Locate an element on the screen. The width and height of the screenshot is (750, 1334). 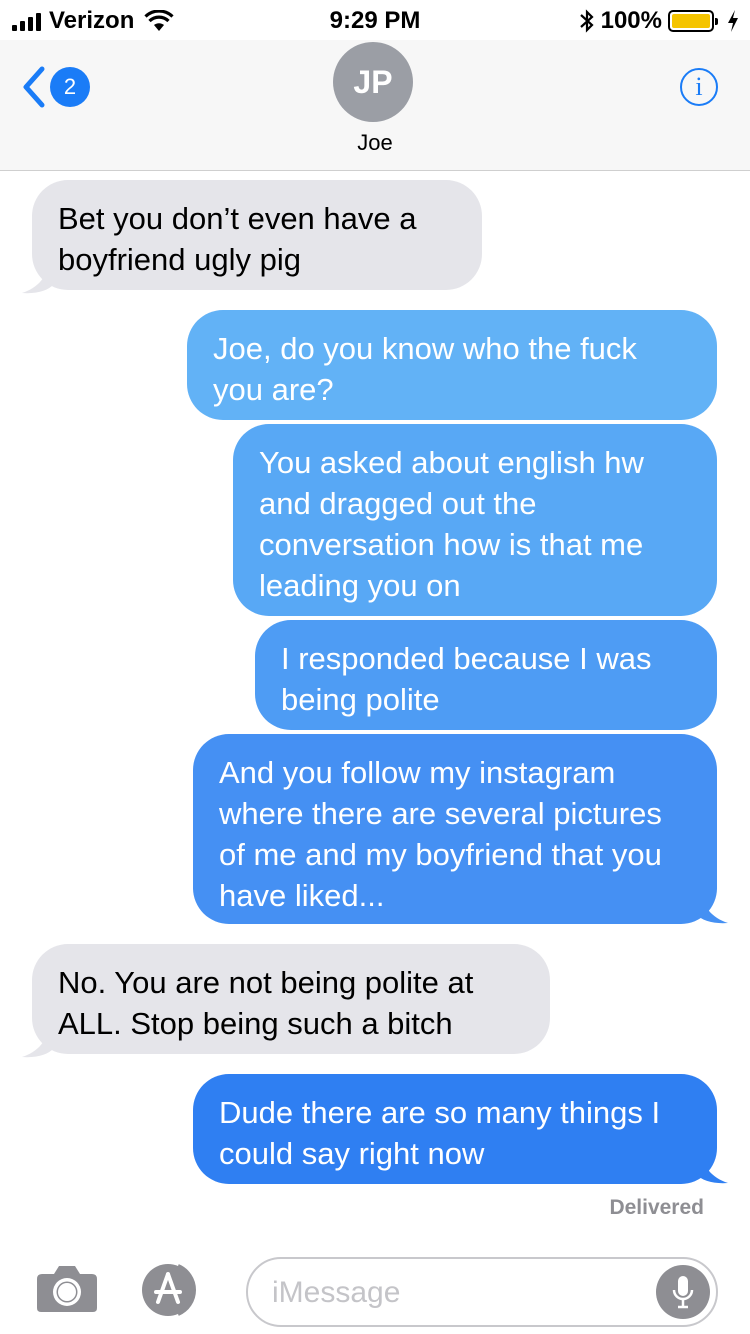
camera-icon is located at coordinates (67, 1288).